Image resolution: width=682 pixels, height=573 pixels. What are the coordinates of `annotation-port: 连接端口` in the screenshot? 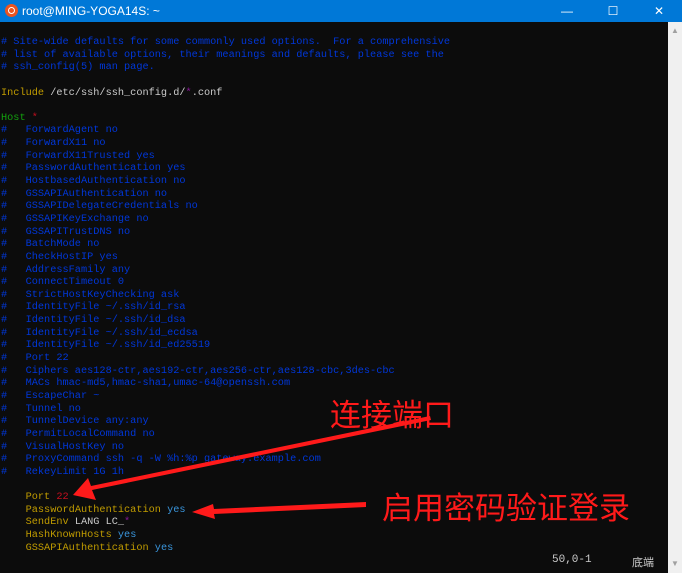 It's located at (392, 416).